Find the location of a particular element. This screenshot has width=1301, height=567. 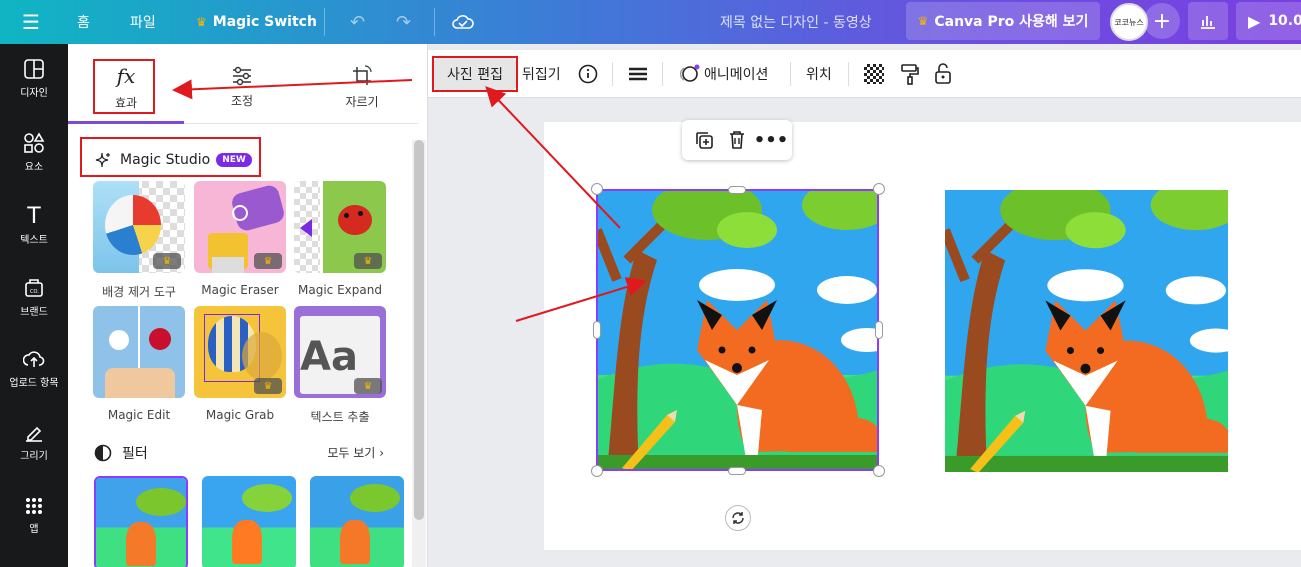

tool-magic-eraser: ♛ Magic Eraser is located at coordinates (240, 239).